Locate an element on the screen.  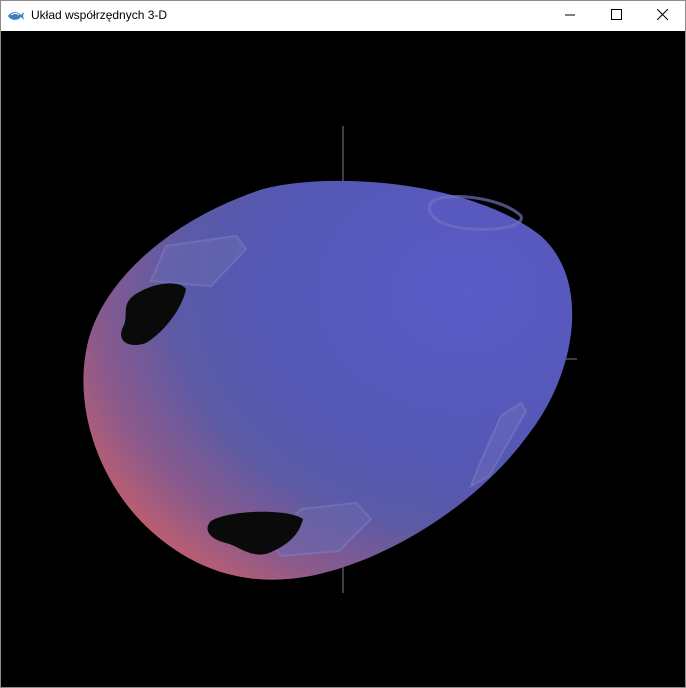
close-icon is located at coordinates (662, 16).